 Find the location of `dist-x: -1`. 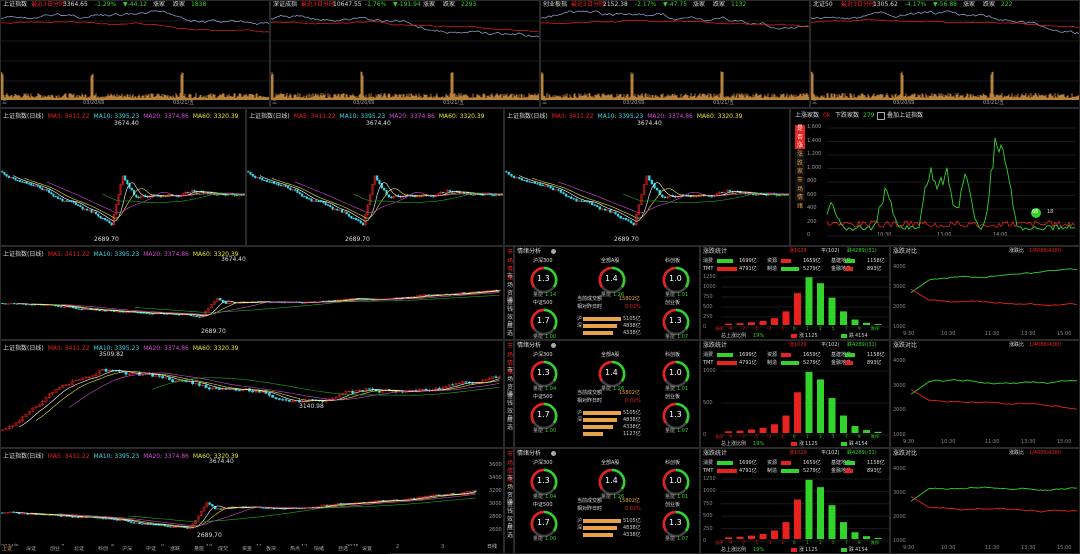

dist-x: -1 is located at coordinates (782, 328).